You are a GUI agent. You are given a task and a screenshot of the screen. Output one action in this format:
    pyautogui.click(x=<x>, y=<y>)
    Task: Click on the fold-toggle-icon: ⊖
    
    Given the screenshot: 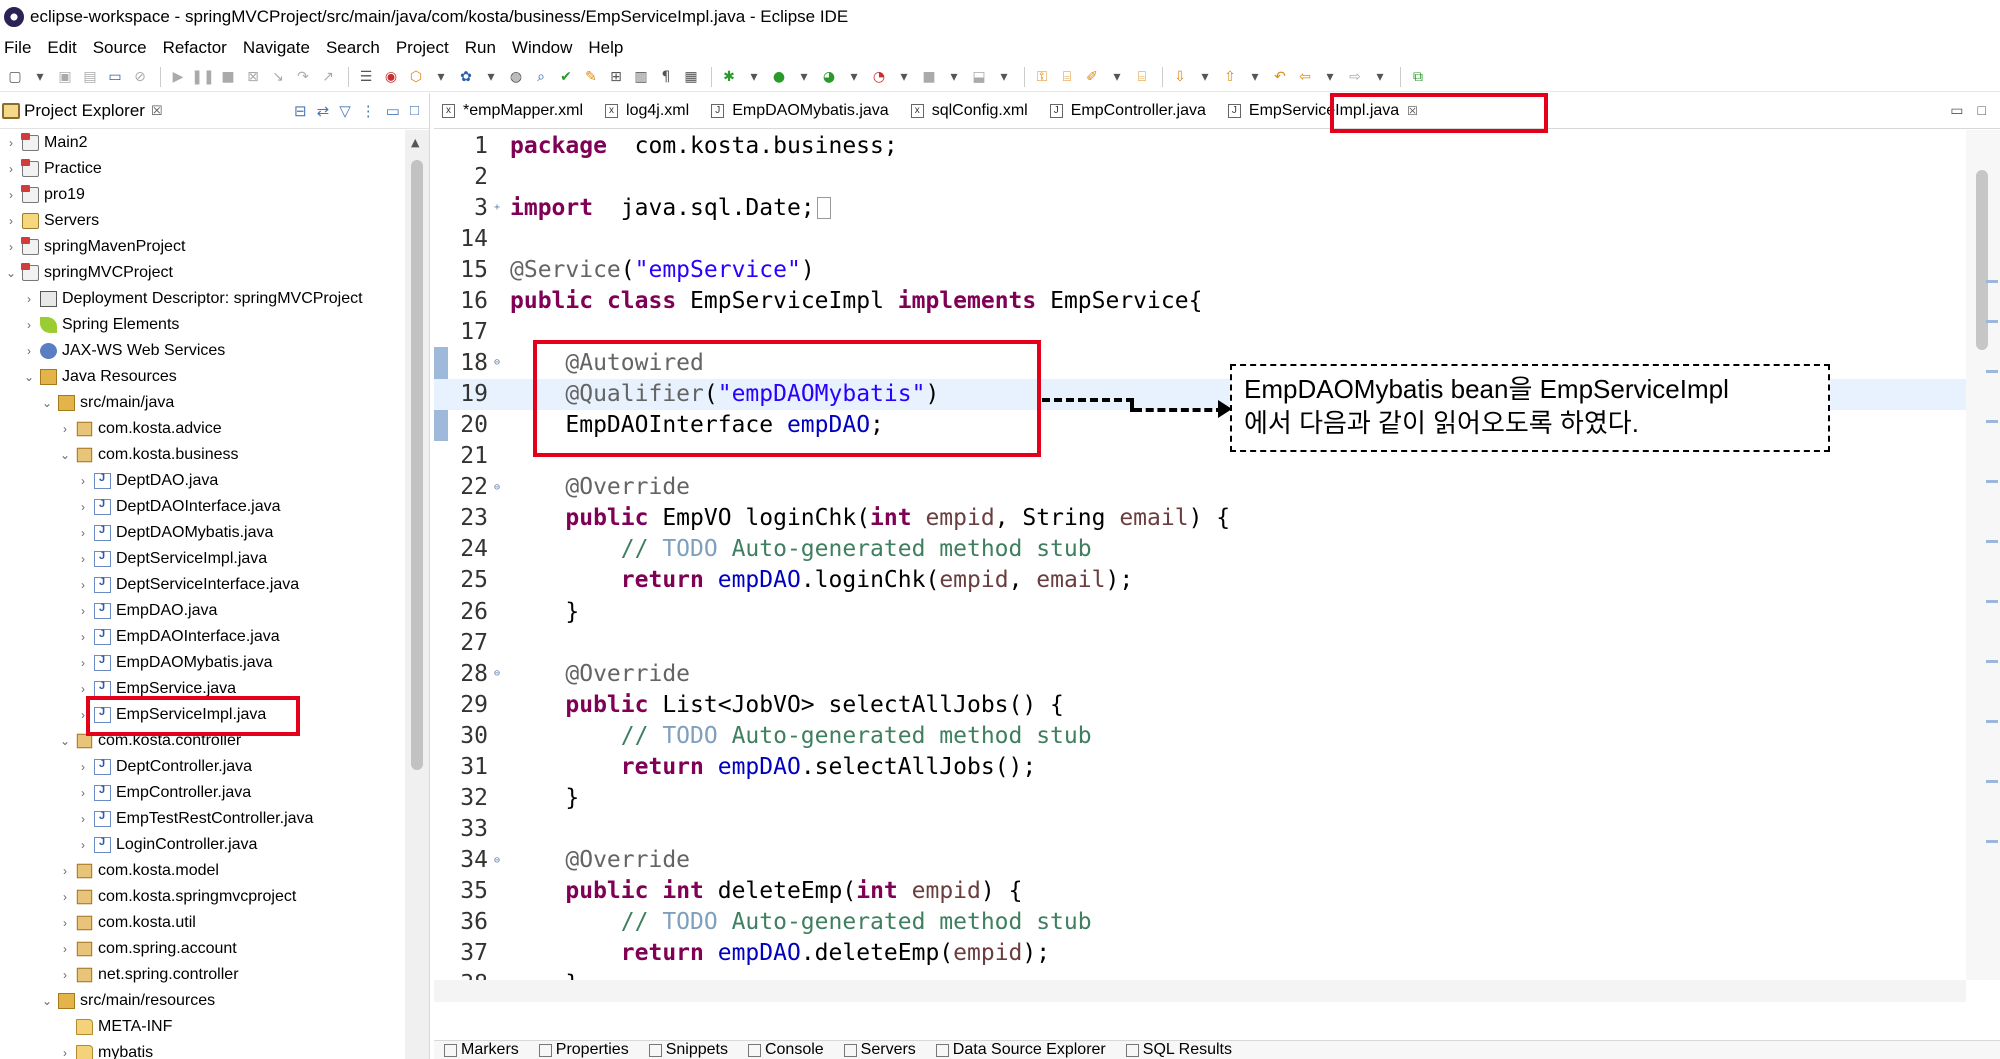 What is the action you would take?
    pyautogui.click(x=500, y=673)
    